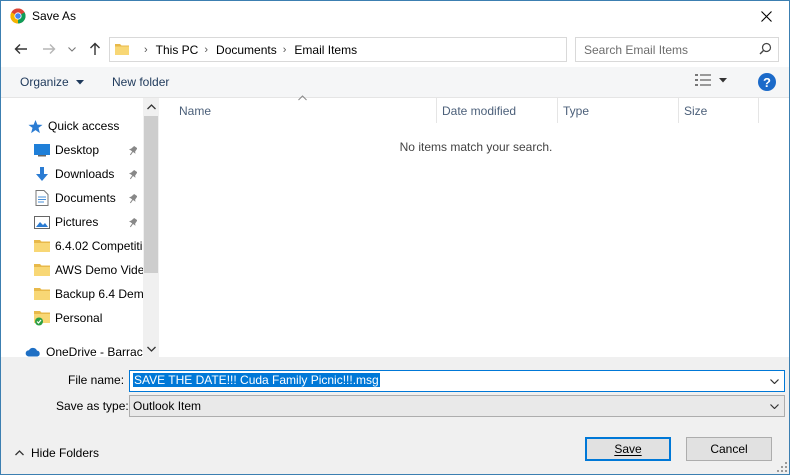 Image resolution: width=790 pixels, height=475 pixels. What do you see at coordinates (395, 82) in the screenshot?
I see `command-bar: Organize New folder ?` at bounding box center [395, 82].